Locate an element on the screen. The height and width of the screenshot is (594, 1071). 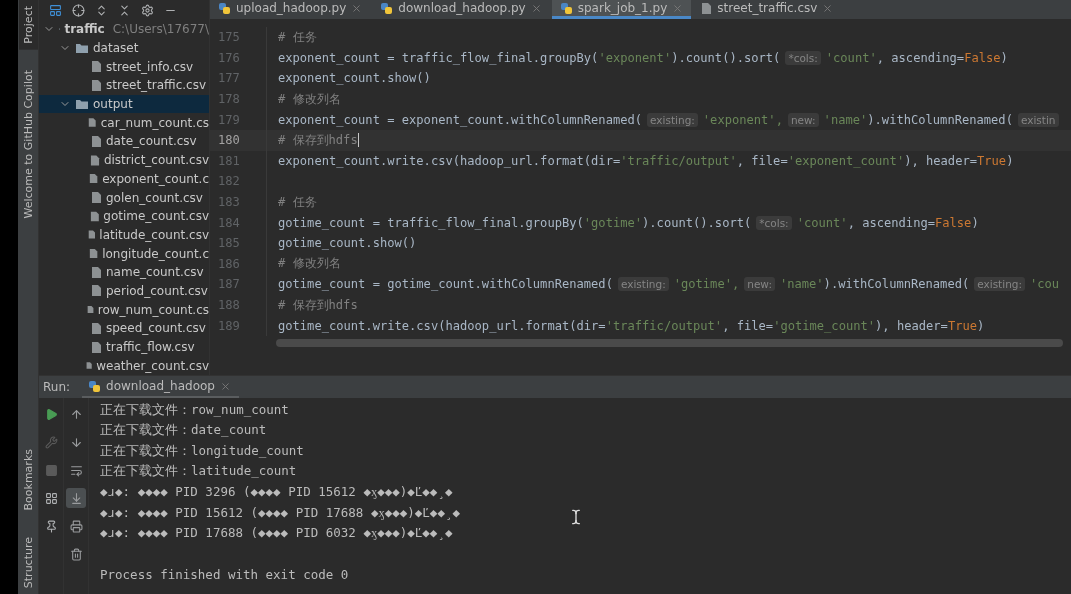
tool-window-tab: Bookmarks is located at coordinates (28, 480).